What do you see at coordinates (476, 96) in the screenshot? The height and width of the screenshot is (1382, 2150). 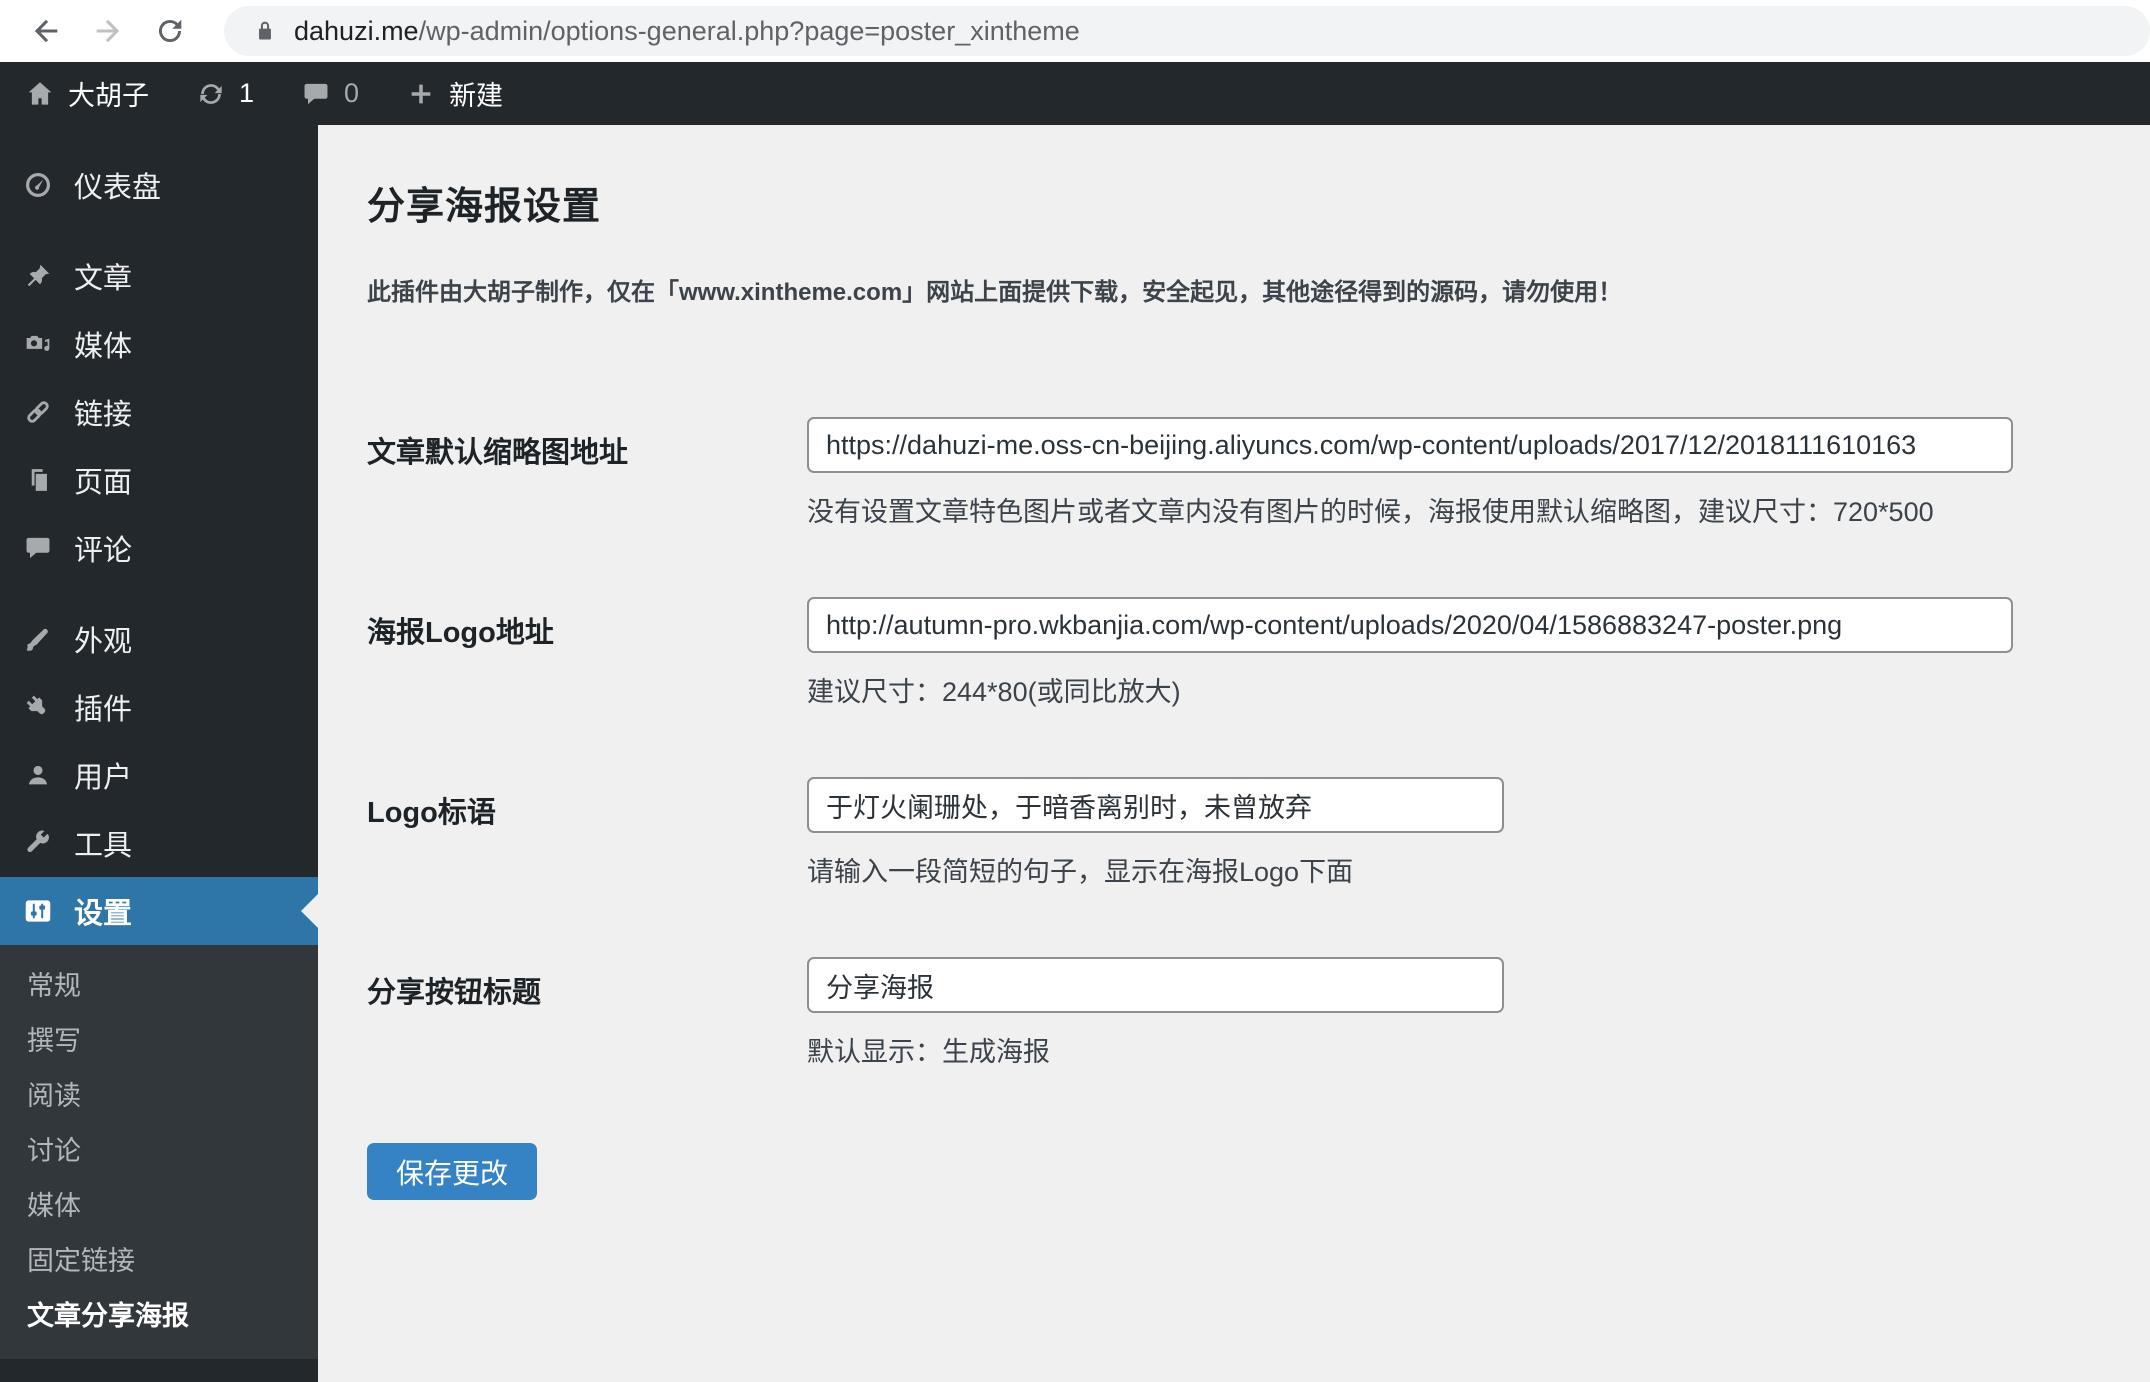 I see `new-label: 新建` at bounding box center [476, 96].